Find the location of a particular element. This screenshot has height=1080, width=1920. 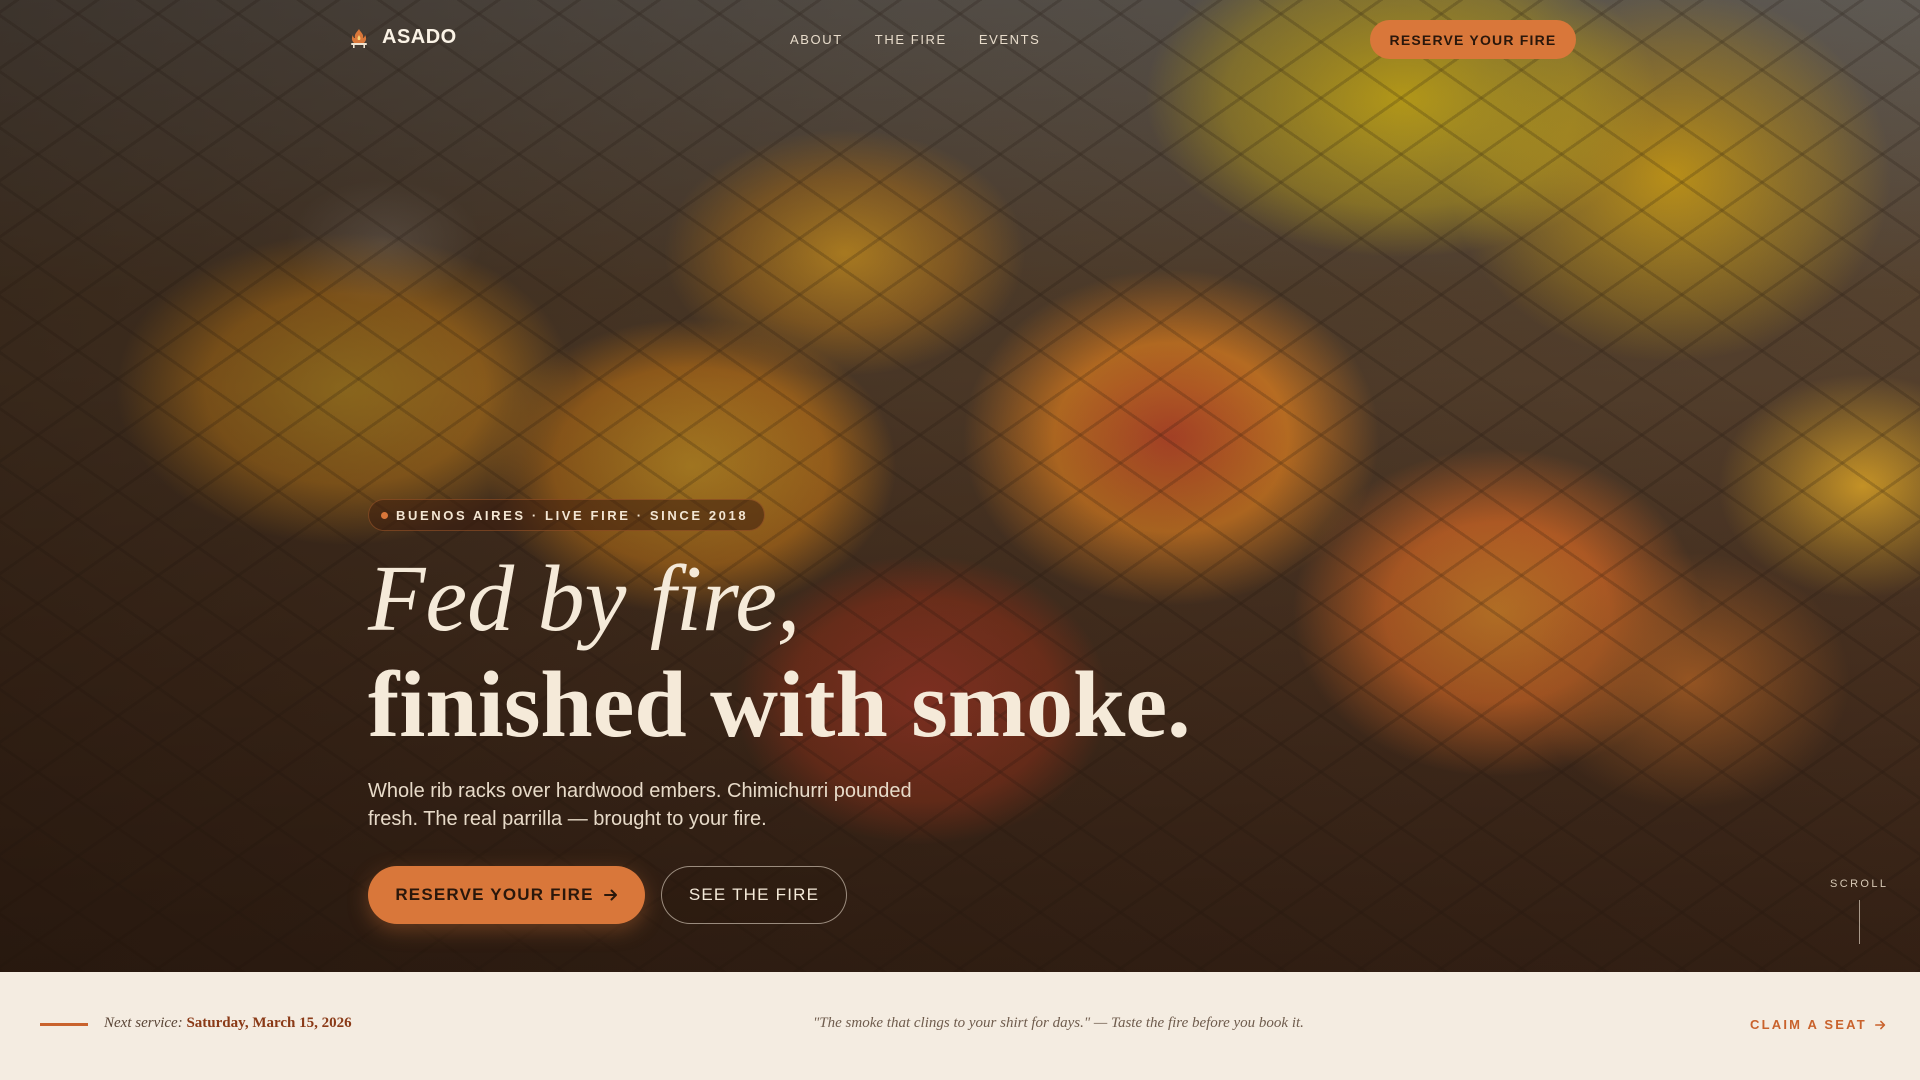

next-service-label: Next service: is located at coordinates (143, 1023).